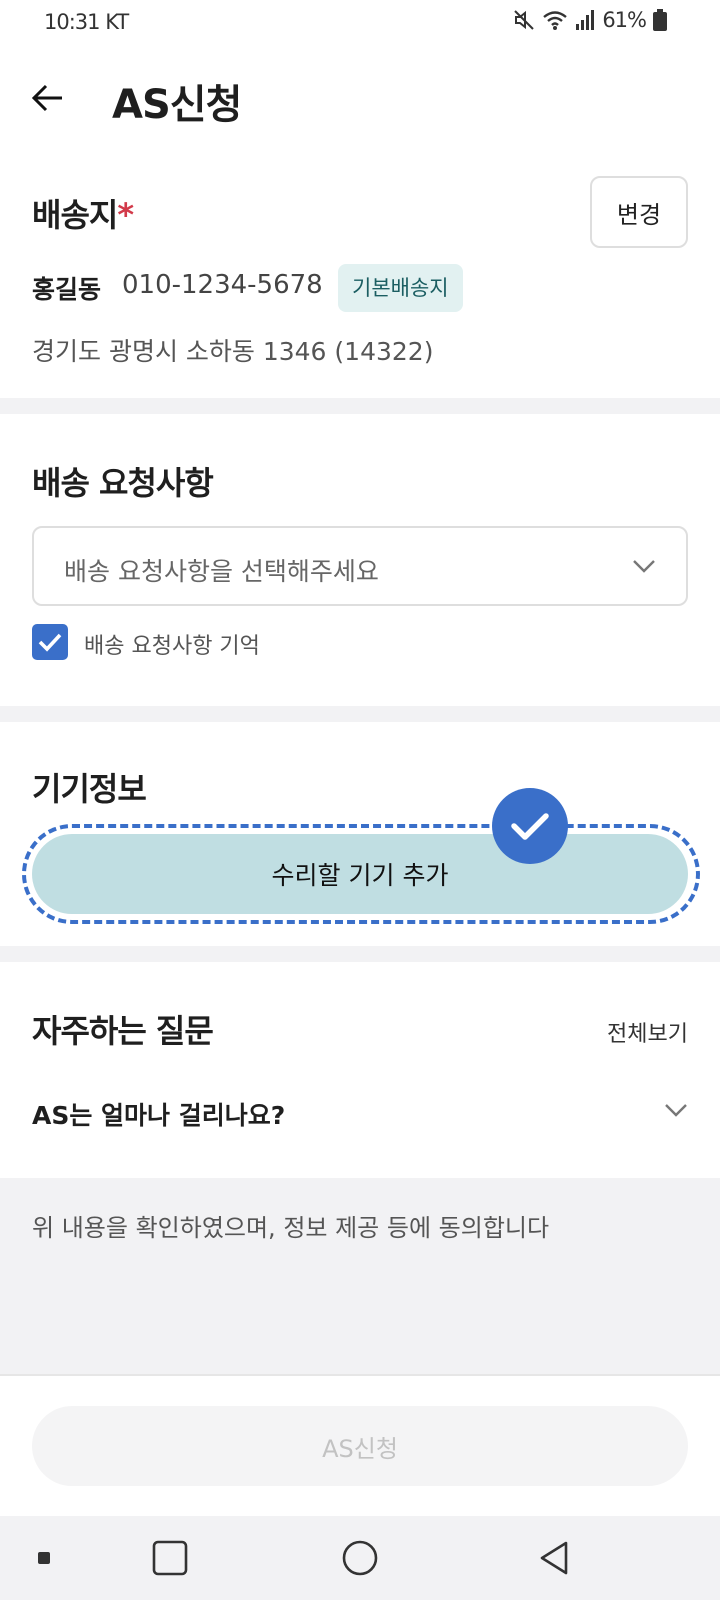 The image size is (720, 1600). What do you see at coordinates (360, 1276) in the screenshot?
I see `consent-area: 위 내용을 확인하였으며, 정보 제공 등에 동의합니다` at bounding box center [360, 1276].